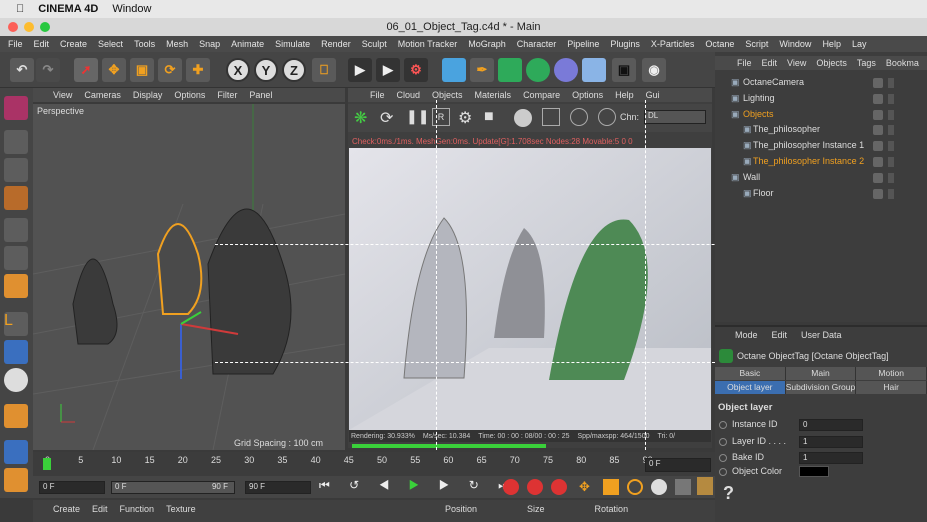 This screenshot has width=927, height=522. I want to click on attribute-menu-edit: Edit, so click(780, 335).